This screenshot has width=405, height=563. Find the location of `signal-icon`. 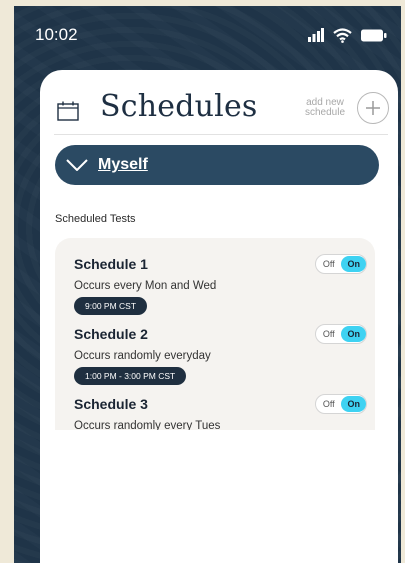

signal-icon is located at coordinates (316, 35).